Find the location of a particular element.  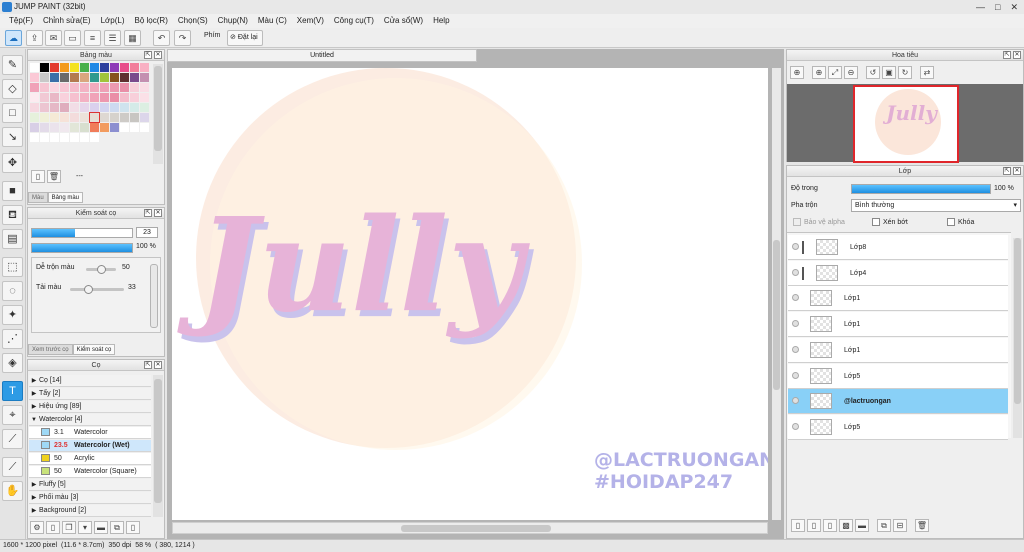

settings-scrollbar is located at coordinates (154, 296).